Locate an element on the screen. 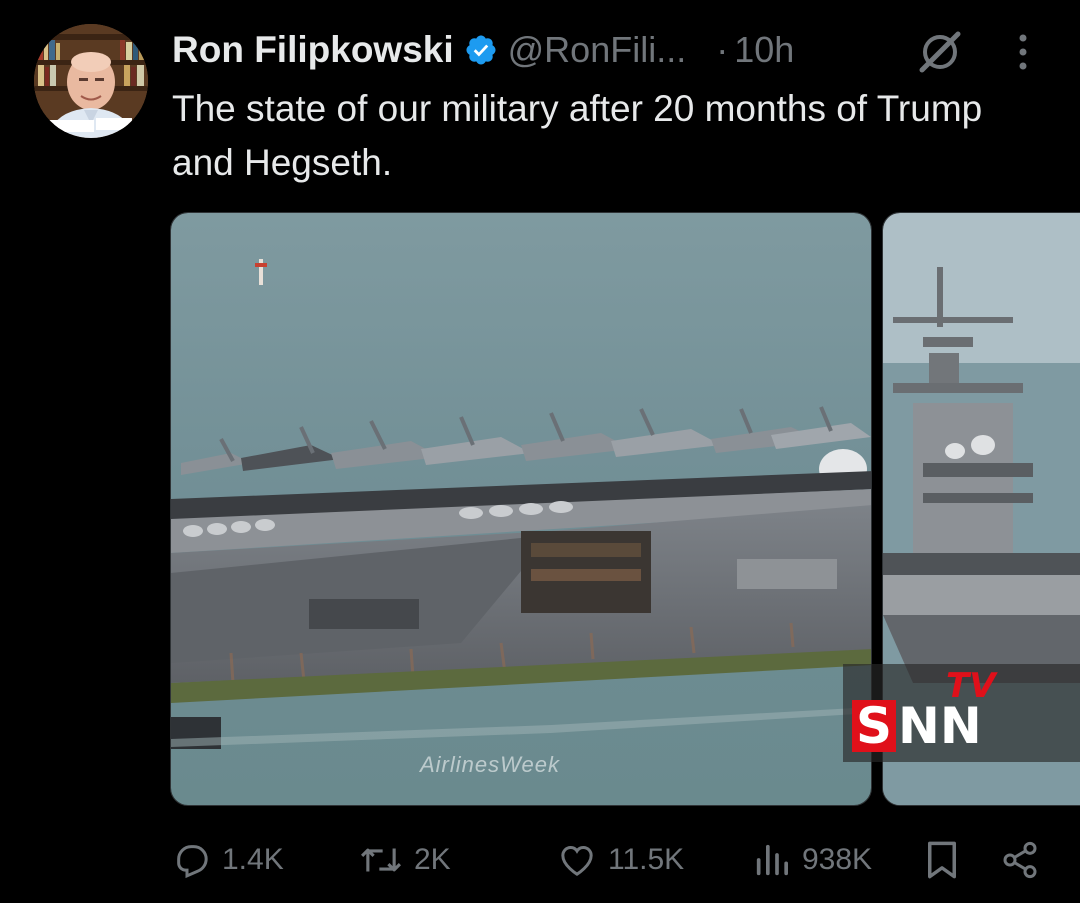 This screenshot has width=1080, height=903. views-chart-icon is located at coordinates (772, 860).